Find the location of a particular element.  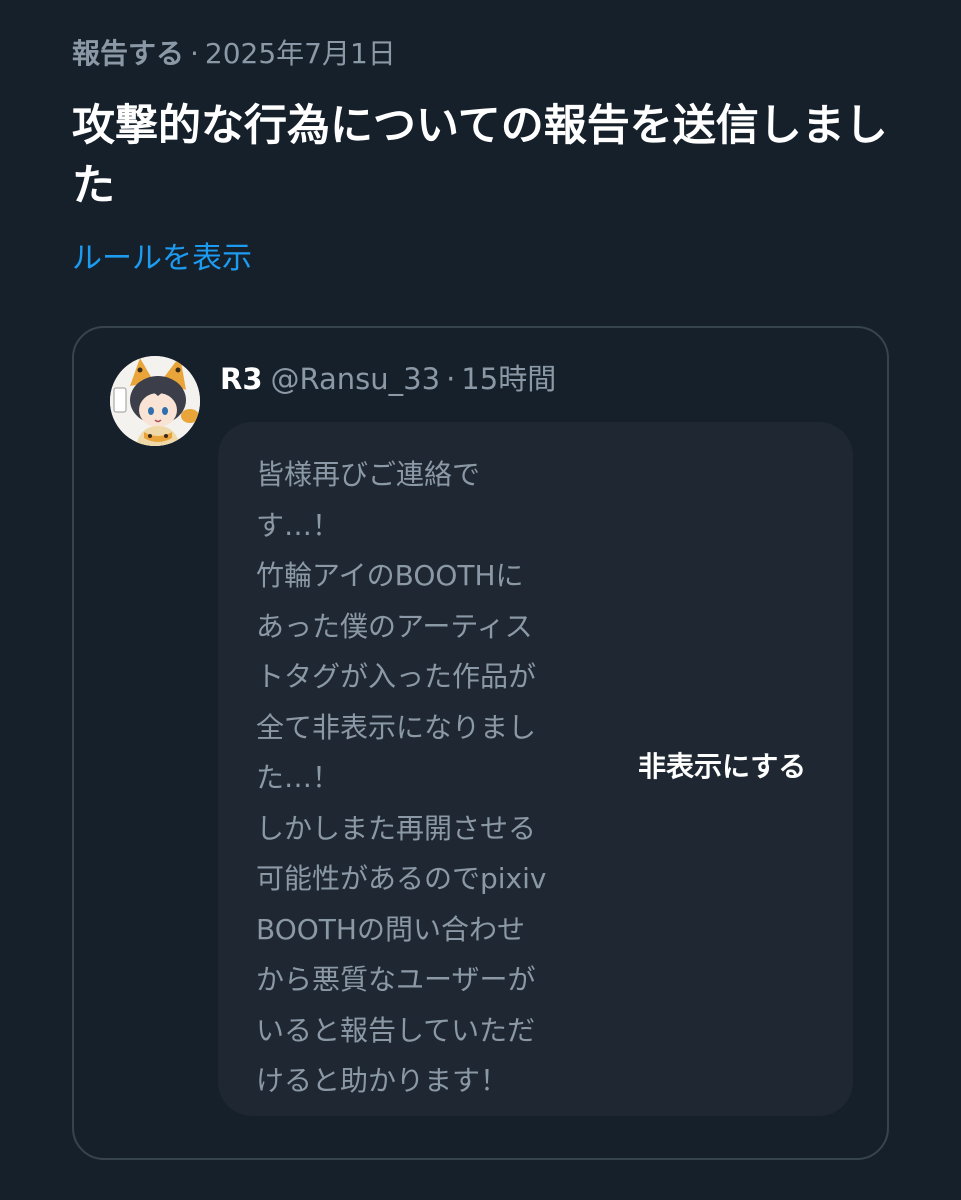

report-meta: 報告する · 2025年7月1日 is located at coordinates (234, 54).